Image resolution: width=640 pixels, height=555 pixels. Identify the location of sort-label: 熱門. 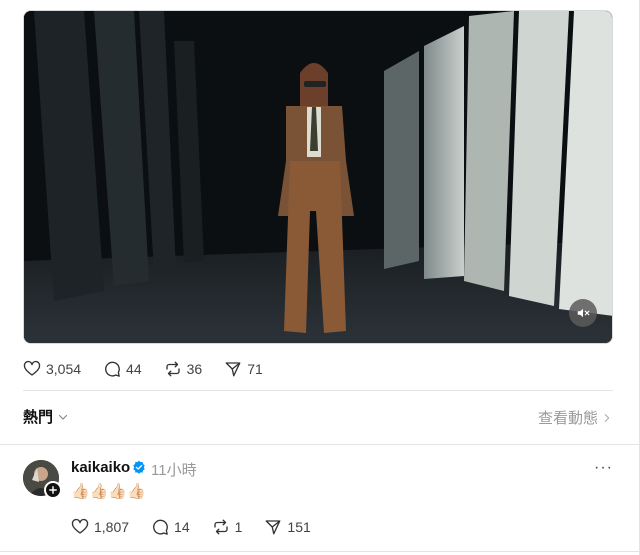
(38, 417).